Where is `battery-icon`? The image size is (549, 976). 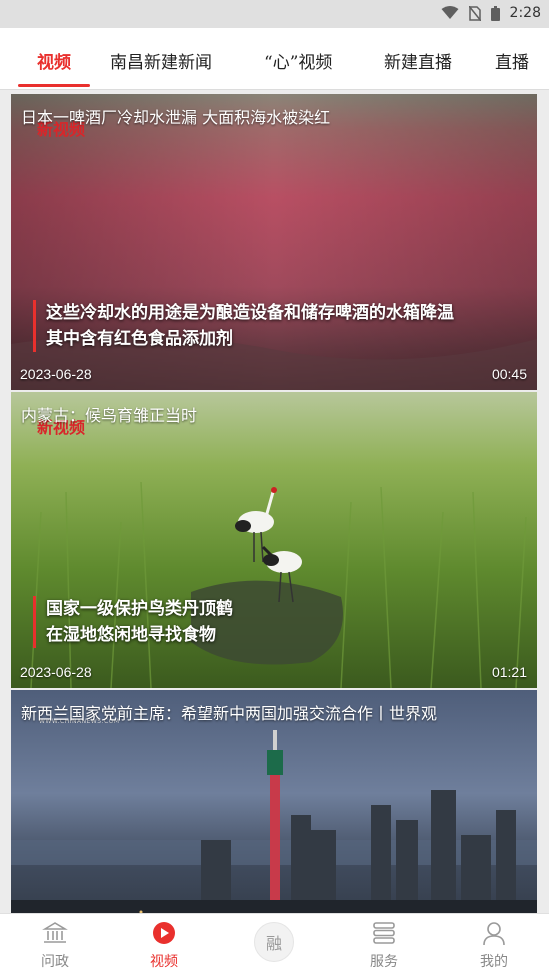 battery-icon is located at coordinates (495, 13).